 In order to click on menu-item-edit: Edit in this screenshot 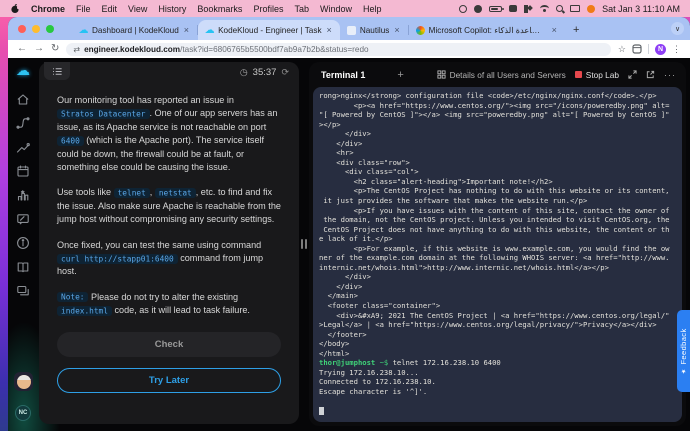, I will do `click(110, 9)`.